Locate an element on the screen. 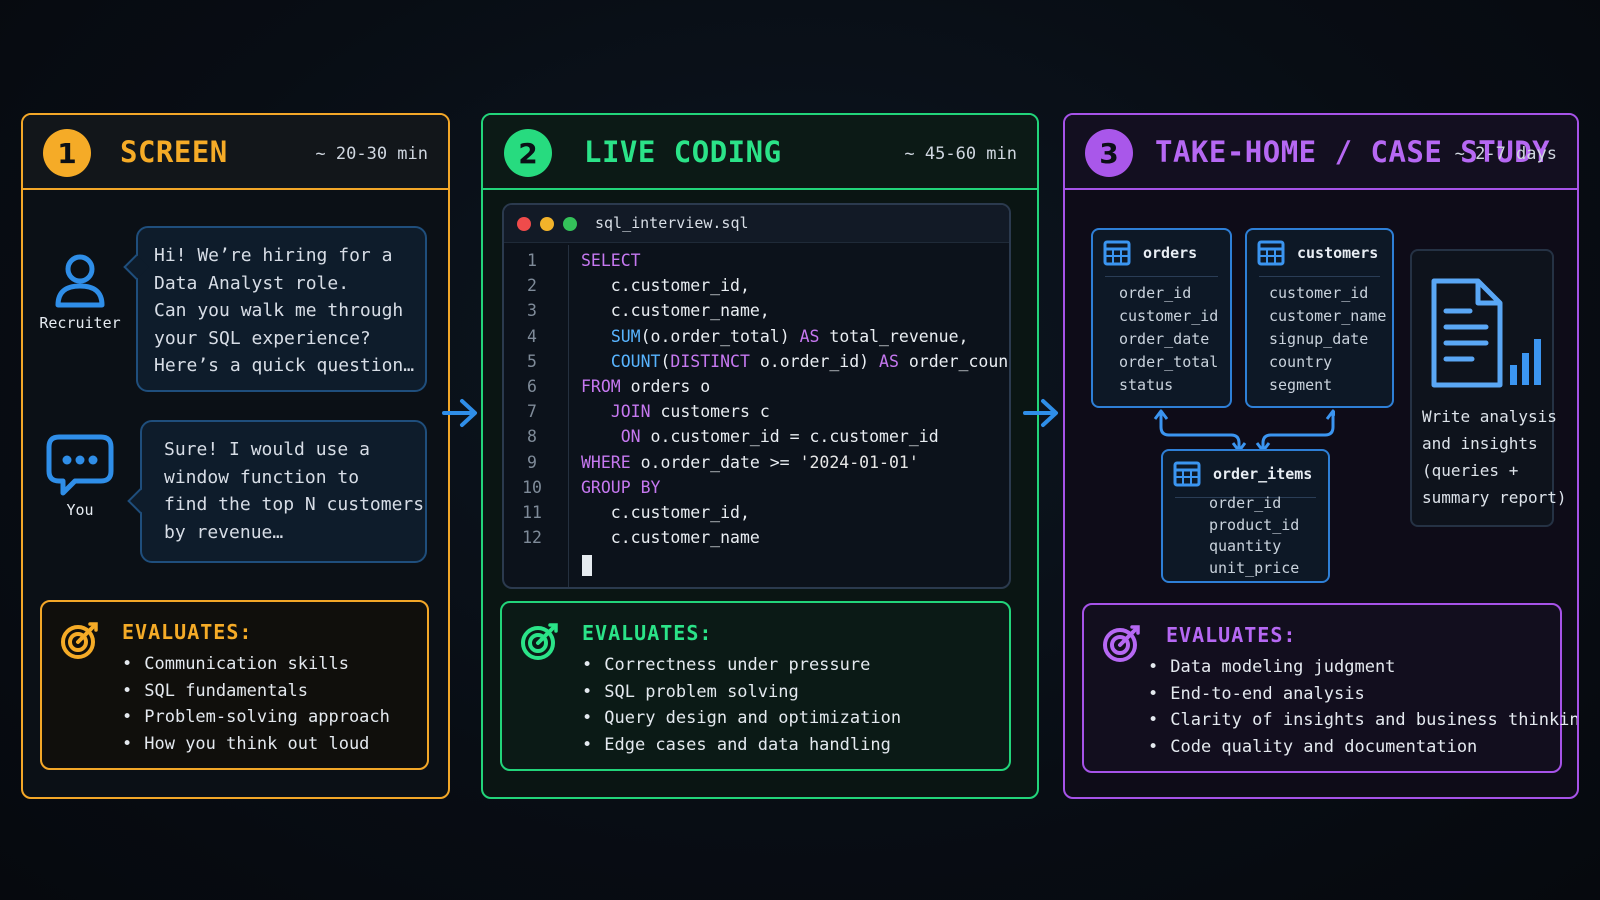  message-line: window function to is located at coordinates (262, 477).